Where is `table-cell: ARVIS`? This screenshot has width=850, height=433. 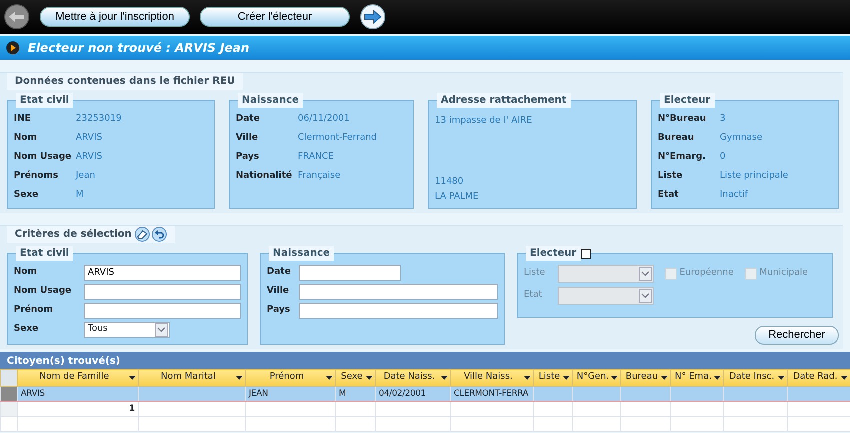
table-cell: ARVIS is located at coordinates (33, 393).